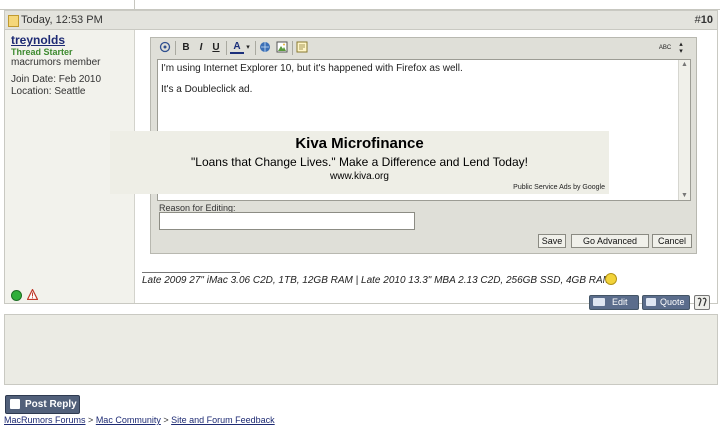 Image resolution: width=720 pixels, height=427 pixels. I want to click on breadcrumb-link-forums: MacRumors Forums, so click(45, 420).